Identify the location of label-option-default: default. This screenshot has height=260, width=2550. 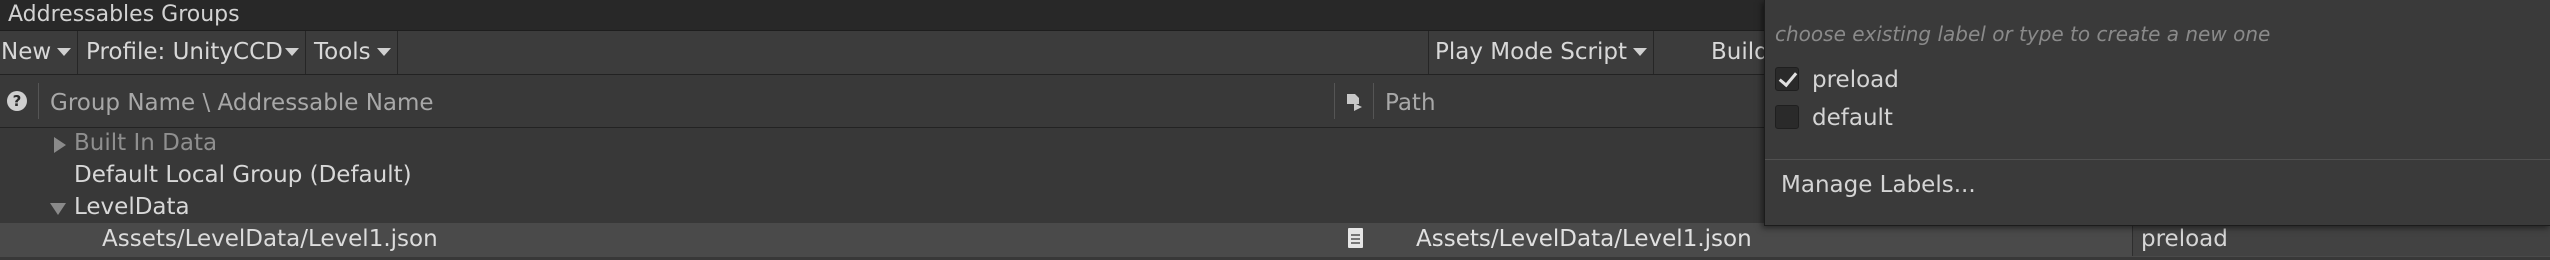
(2125, 118).